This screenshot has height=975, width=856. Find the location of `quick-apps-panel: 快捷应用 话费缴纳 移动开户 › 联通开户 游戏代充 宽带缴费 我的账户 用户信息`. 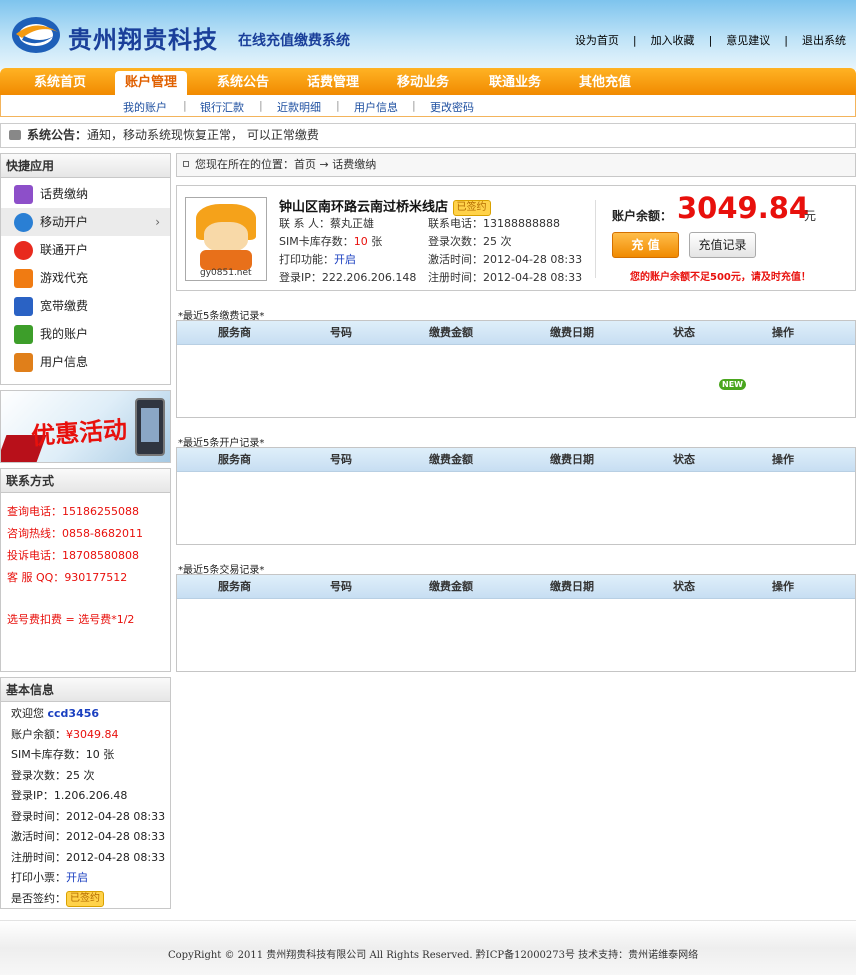

quick-apps-panel: 快捷应用 话费缴纳 移动开户 › 联通开户 游戏代充 宽带缴费 我的账户 用户信息 is located at coordinates (85, 269).